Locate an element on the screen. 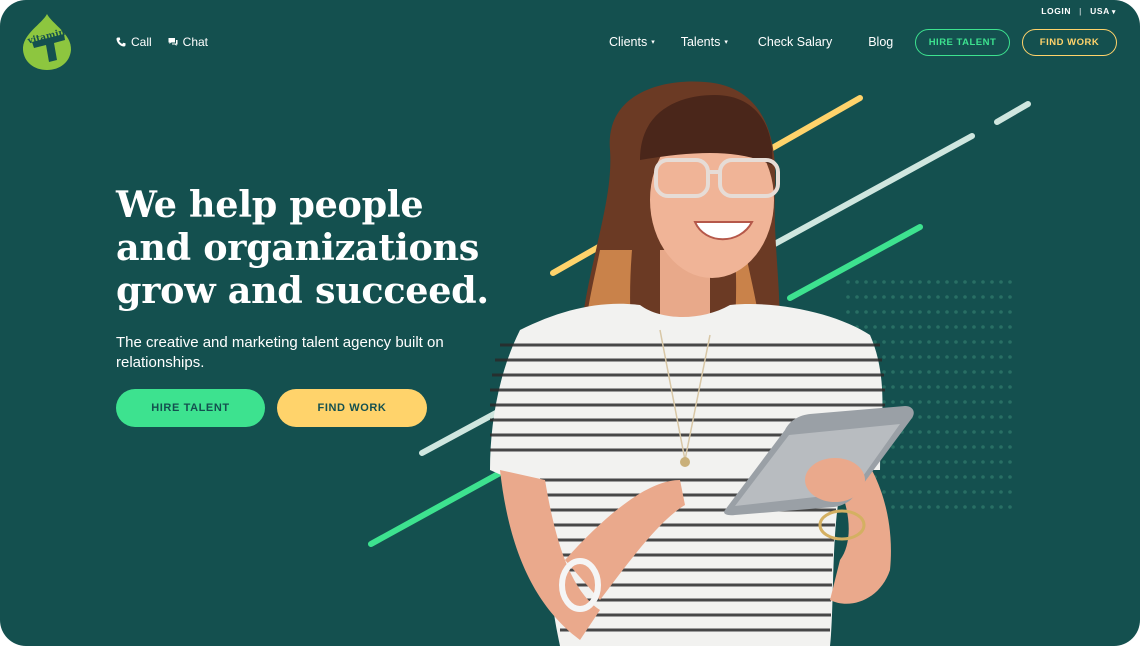 The height and width of the screenshot is (646, 1140). call-link: Call is located at coordinates (134, 42).